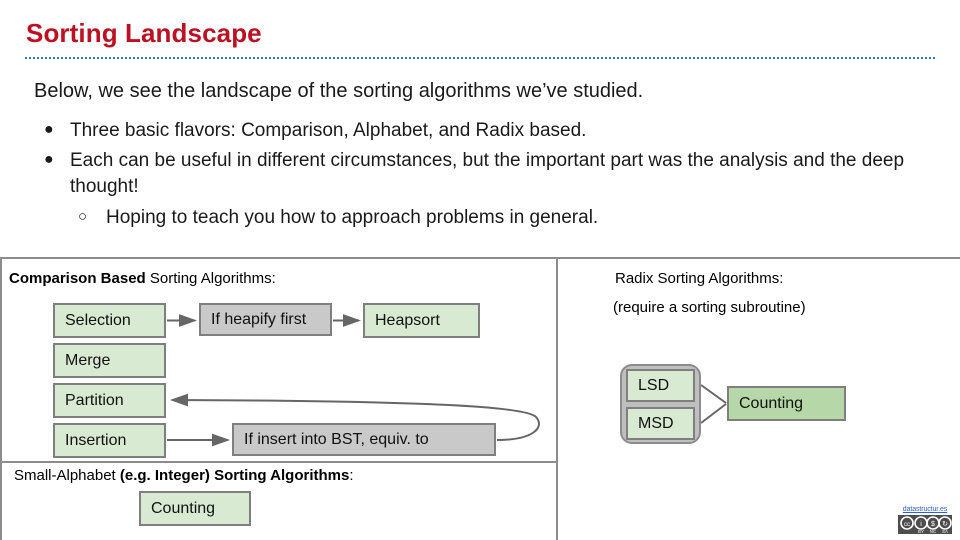 Image resolution: width=960 pixels, height=540 pixels. What do you see at coordinates (907, 525) in the screenshot?
I see `svg-text: cc` at bounding box center [907, 525].